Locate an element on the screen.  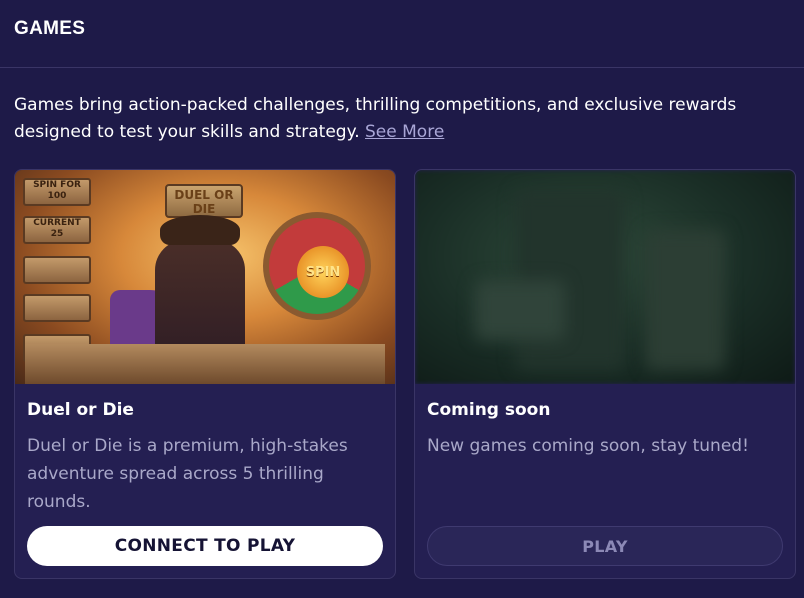
see-more-link: See More is located at coordinates (404, 132).